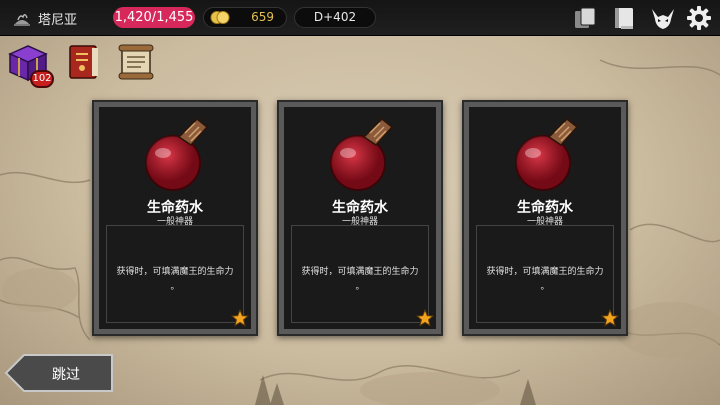 This screenshot has width=720, height=405. I want to click on top-bar: 塔尼亚 1,420/1,455 659 D+402, so click(360, 18).